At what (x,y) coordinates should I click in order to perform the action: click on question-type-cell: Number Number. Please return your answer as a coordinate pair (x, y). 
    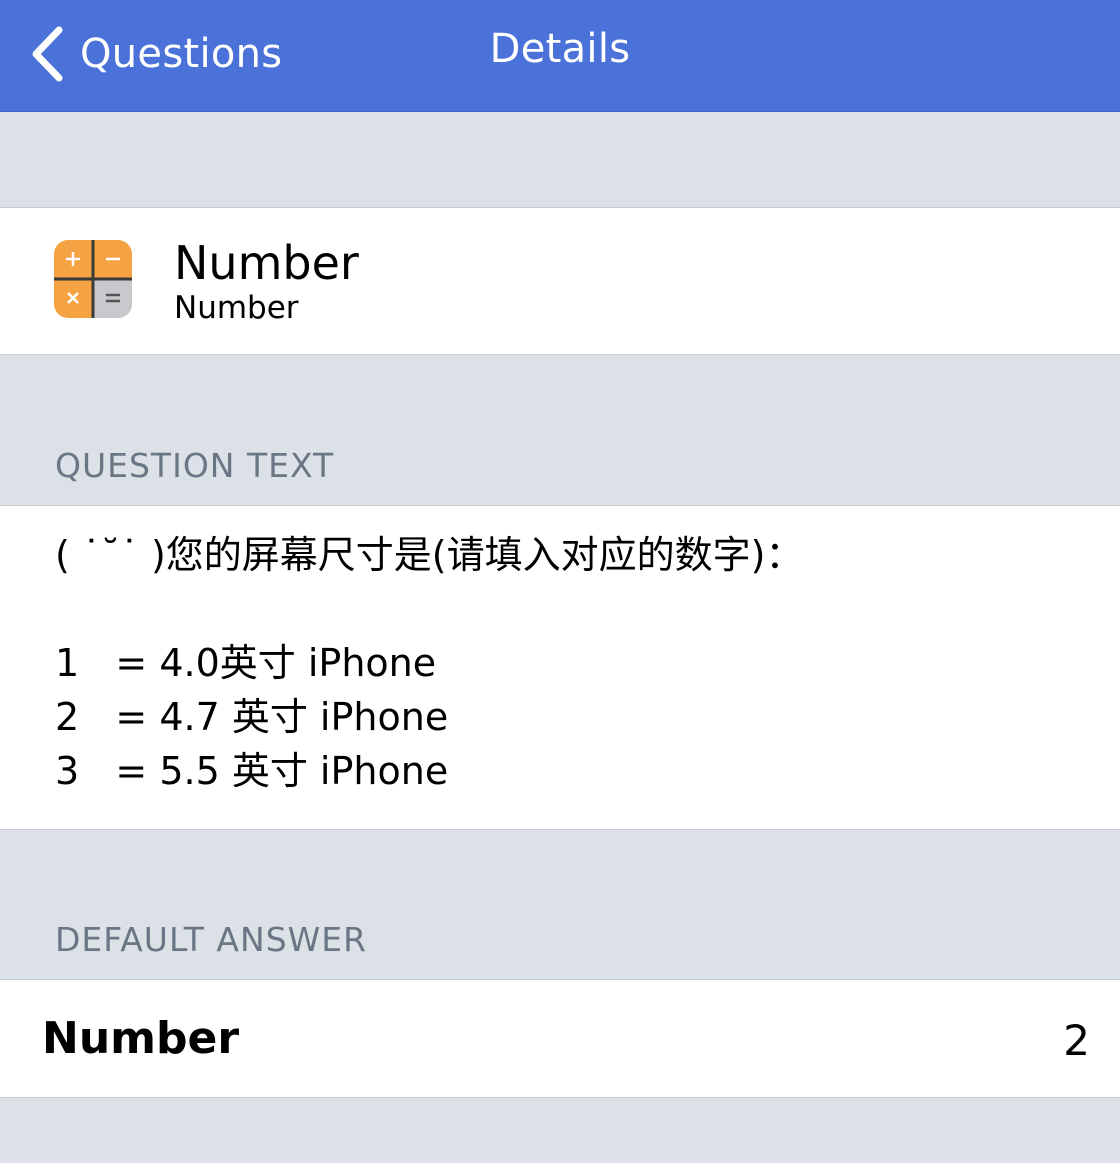
    Looking at the image, I should click on (560, 281).